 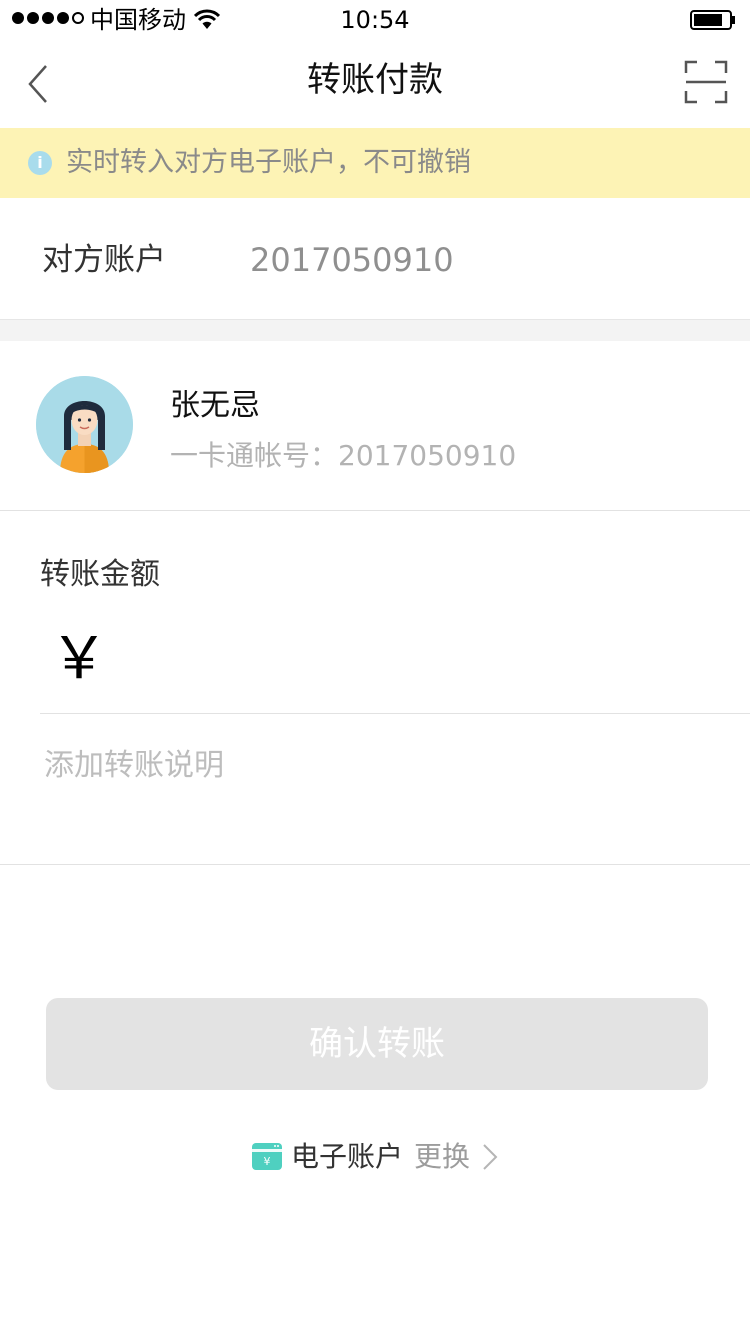 I want to click on payee-name: 张无忌, so click(x=215, y=405).